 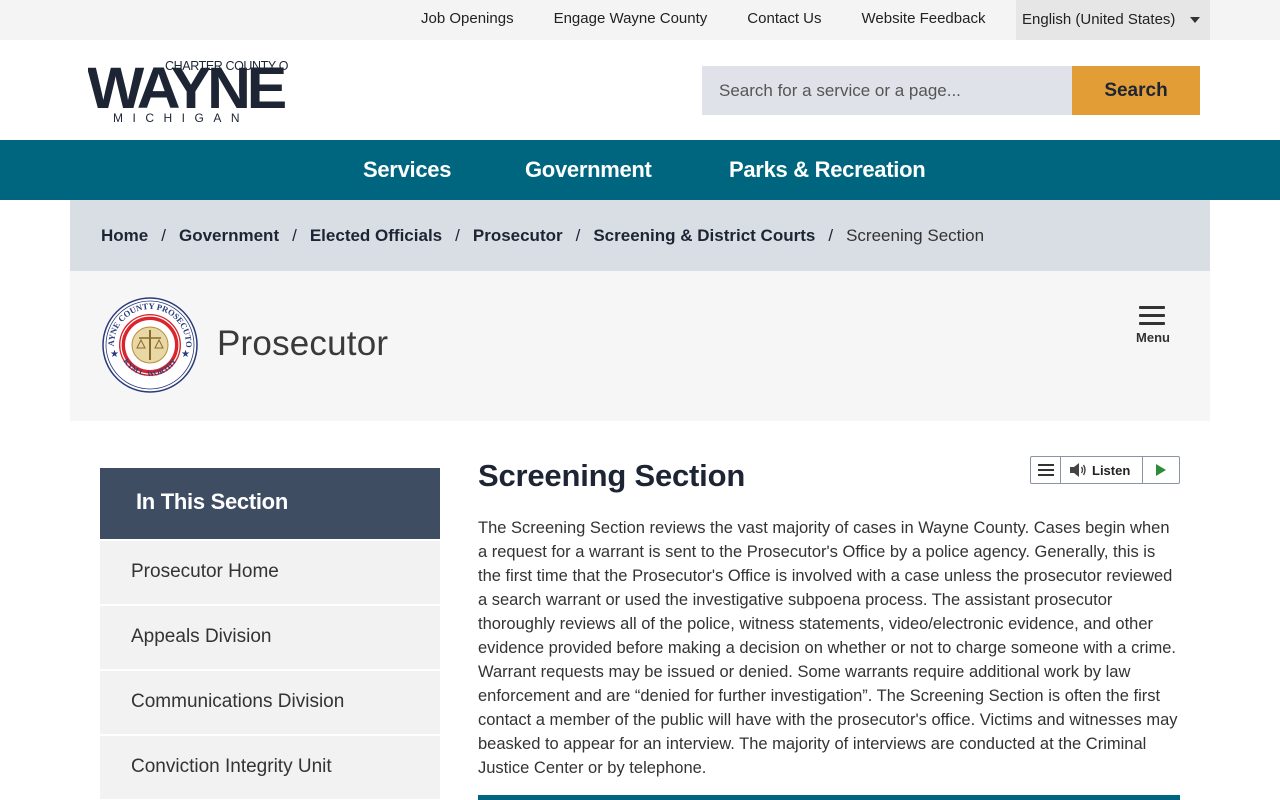 I want to click on nav-item-parks-recreation: Parks & Recreation, so click(x=827, y=170).